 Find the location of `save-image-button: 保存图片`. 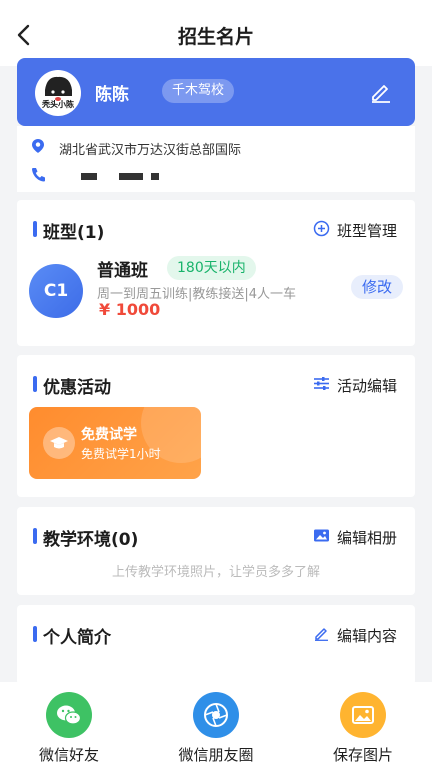

save-image-button: 保存图片 is located at coordinates (363, 728).